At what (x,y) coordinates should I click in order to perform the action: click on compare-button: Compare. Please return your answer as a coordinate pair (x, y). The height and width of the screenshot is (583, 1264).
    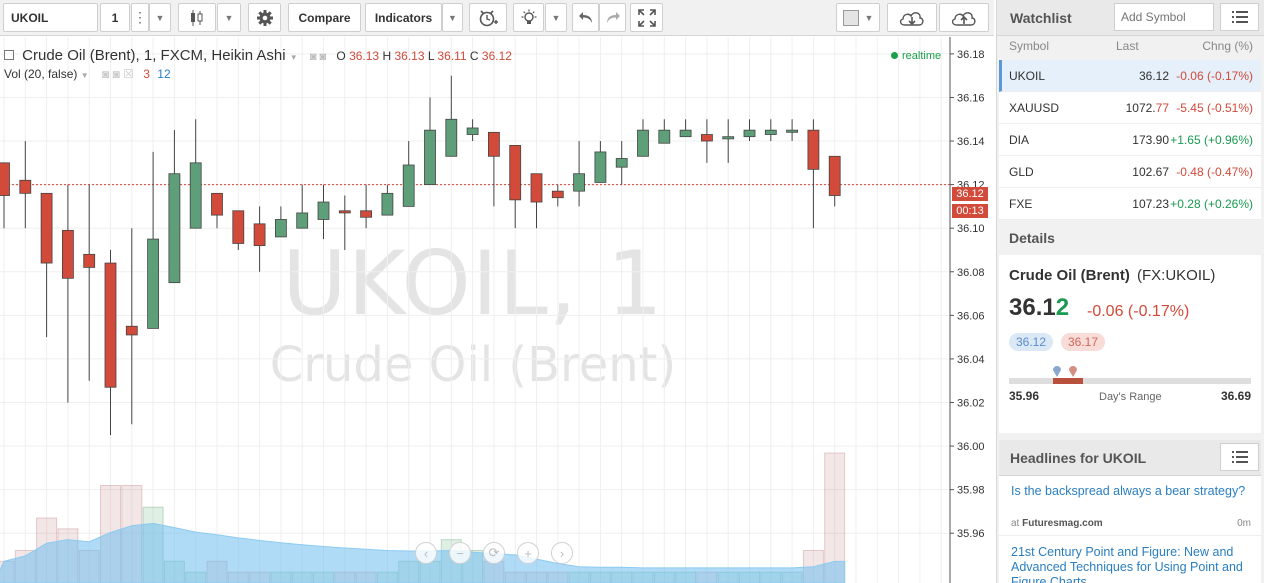
    Looking at the image, I should click on (324, 17).